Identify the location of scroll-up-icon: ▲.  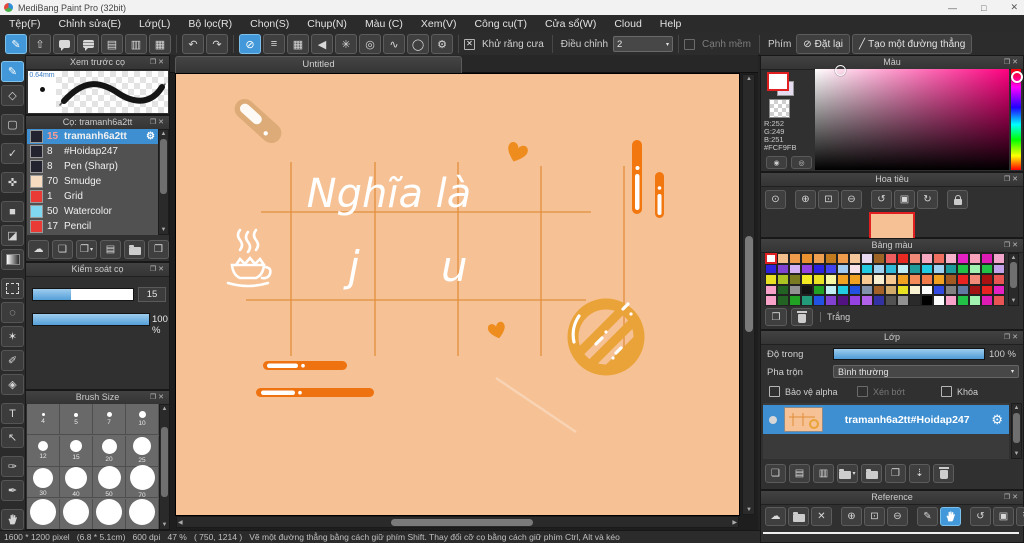
(1013, 258).